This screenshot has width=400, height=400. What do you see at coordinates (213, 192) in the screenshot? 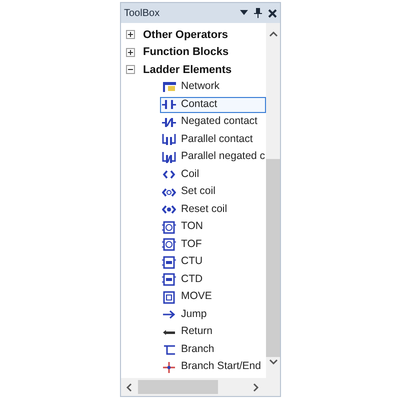
I see `tree-item: Set coil` at bounding box center [213, 192].